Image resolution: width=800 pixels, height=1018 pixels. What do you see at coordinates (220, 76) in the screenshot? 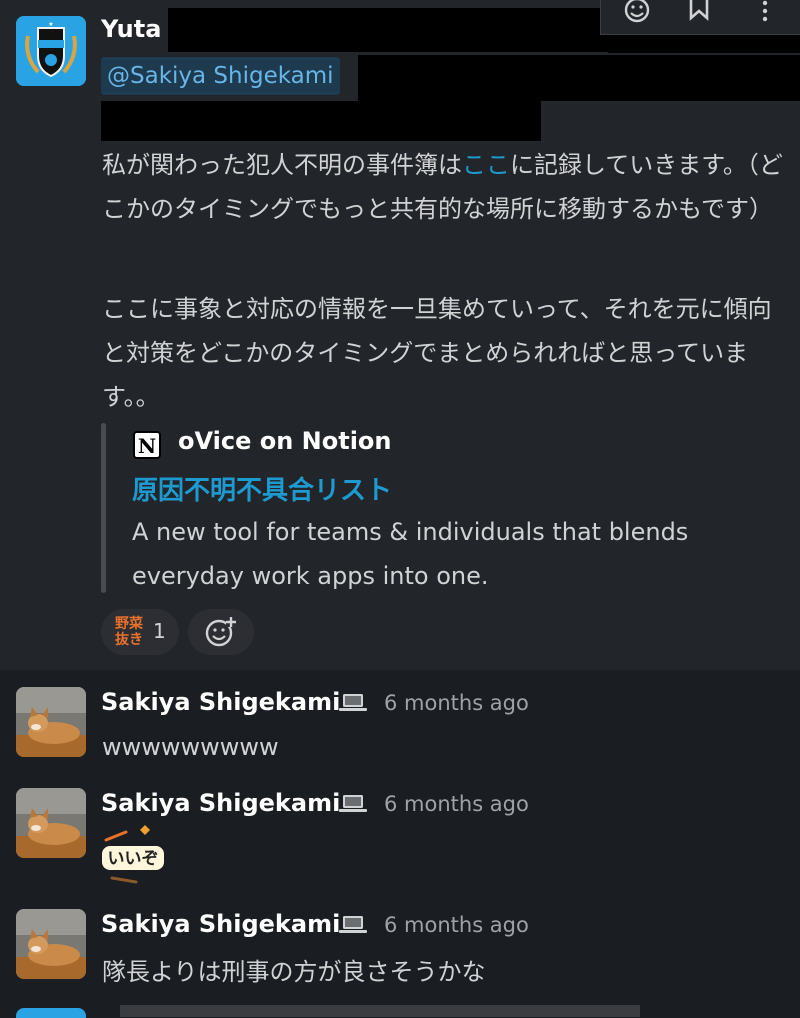
I see `user-mention: @Sakiya Shigekami` at bounding box center [220, 76].